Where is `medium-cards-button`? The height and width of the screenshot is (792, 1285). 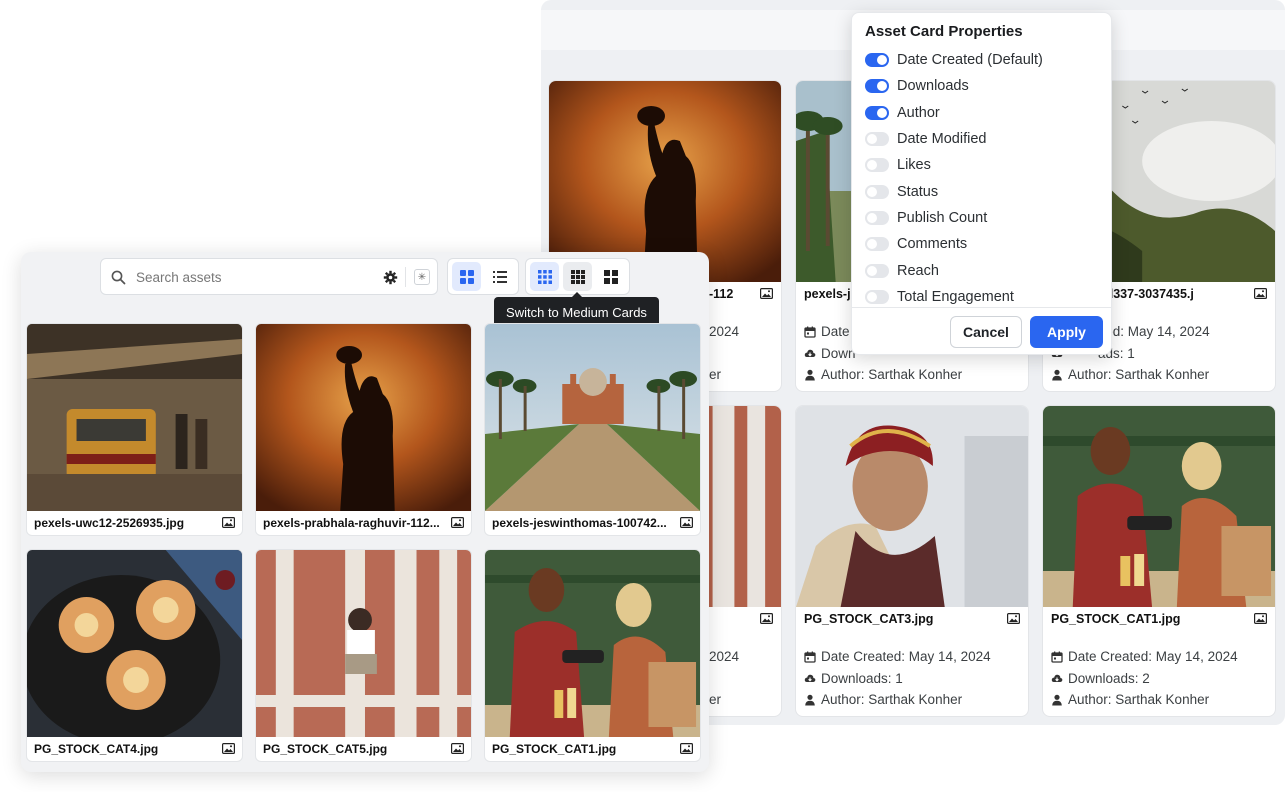 medium-cards-button is located at coordinates (577, 276).